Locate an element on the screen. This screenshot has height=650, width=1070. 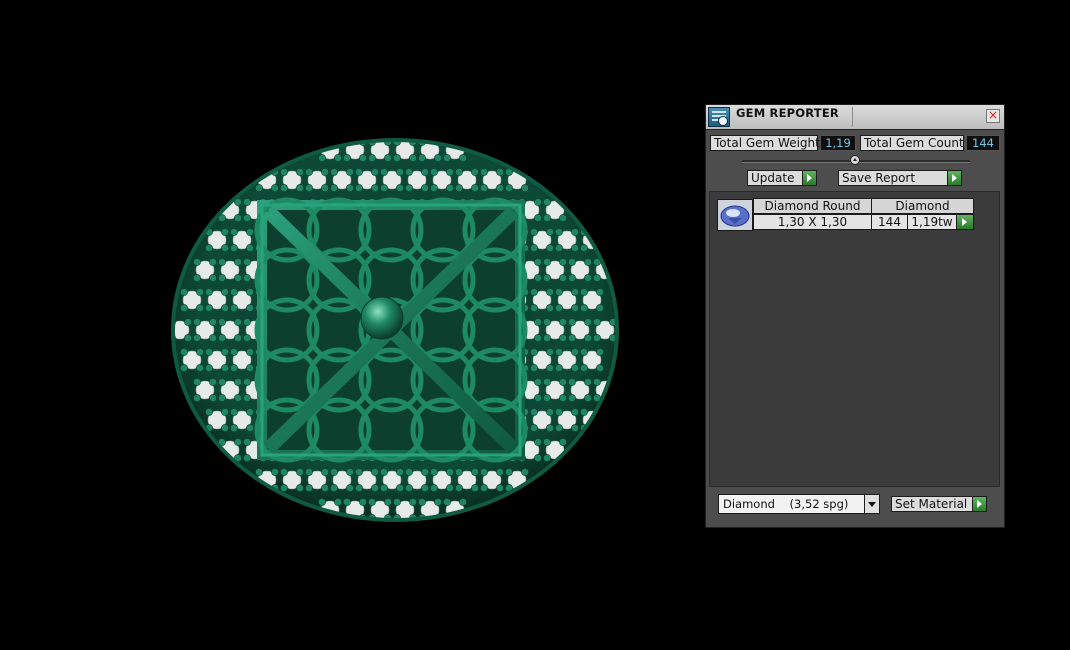
gem-count-cell: 144 is located at coordinates (889, 222).